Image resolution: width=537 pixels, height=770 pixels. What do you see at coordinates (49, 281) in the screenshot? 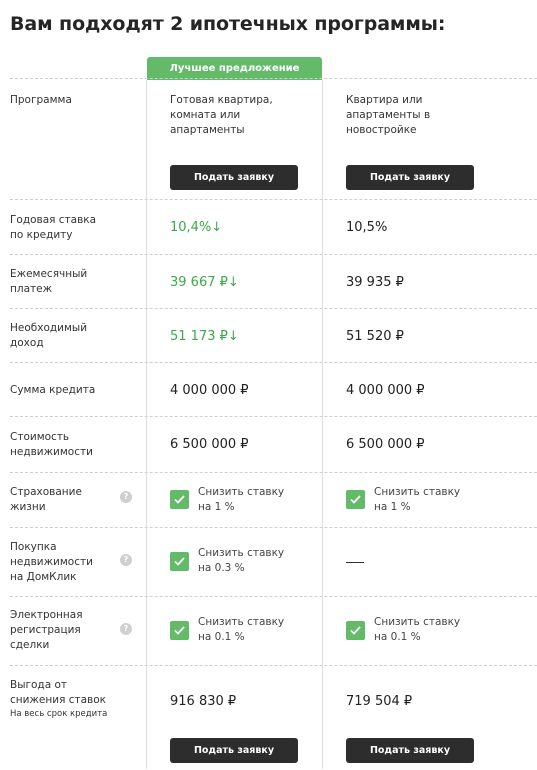
I see `row-label: Ежемесячный платеж` at bounding box center [49, 281].